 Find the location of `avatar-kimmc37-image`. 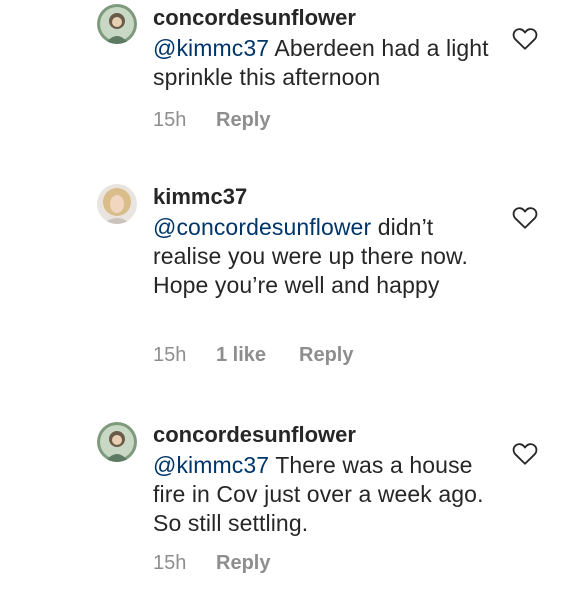

avatar-kimmc37-image is located at coordinates (117, 204).